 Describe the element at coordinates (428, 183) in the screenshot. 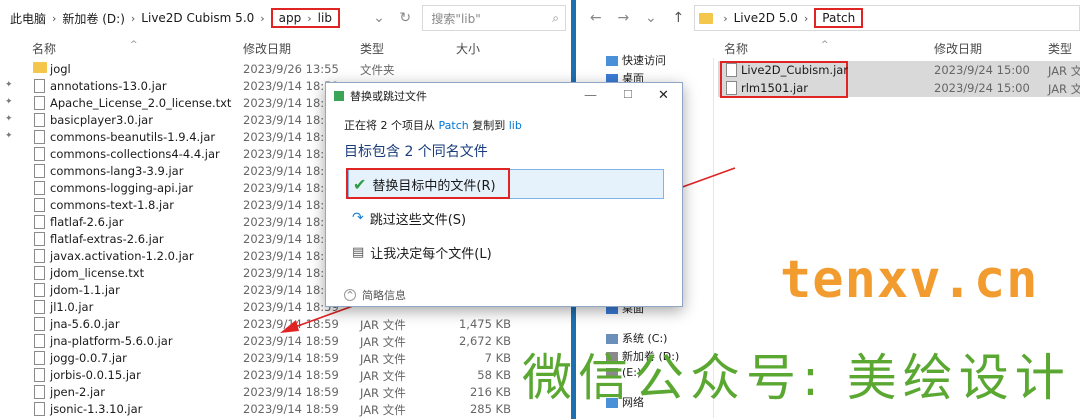

I see `highlight-replace` at that location.